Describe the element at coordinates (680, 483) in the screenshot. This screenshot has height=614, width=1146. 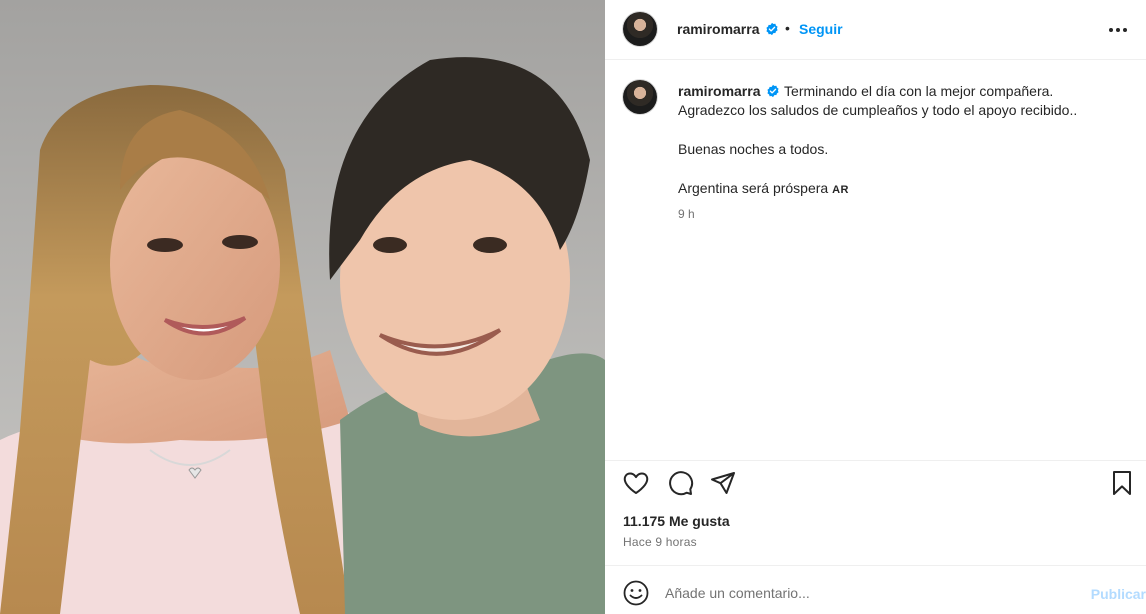
I see `comment-icon` at that location.